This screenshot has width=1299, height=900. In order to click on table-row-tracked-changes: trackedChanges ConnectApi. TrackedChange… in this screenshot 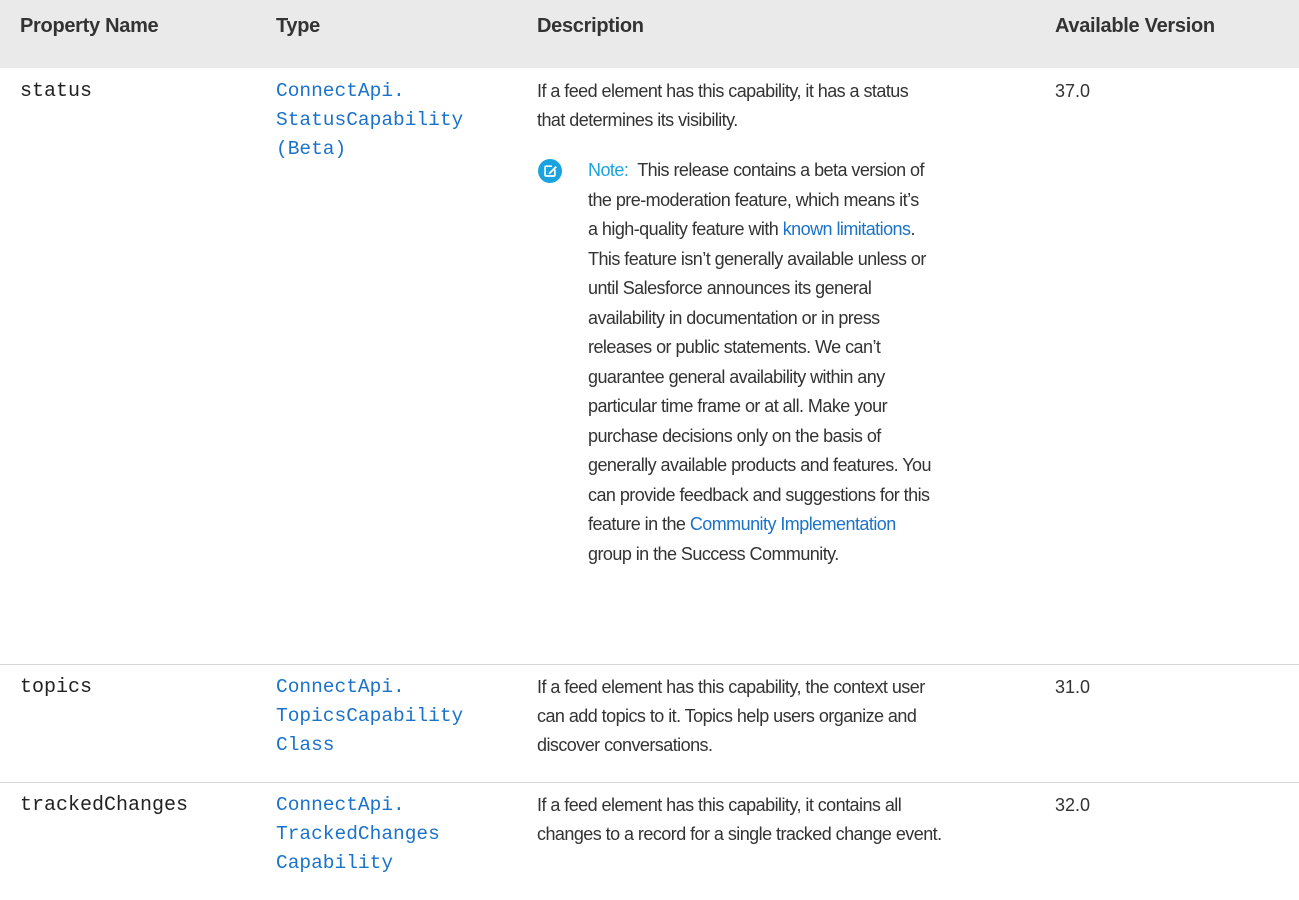, I will do `click(649, 841)`.